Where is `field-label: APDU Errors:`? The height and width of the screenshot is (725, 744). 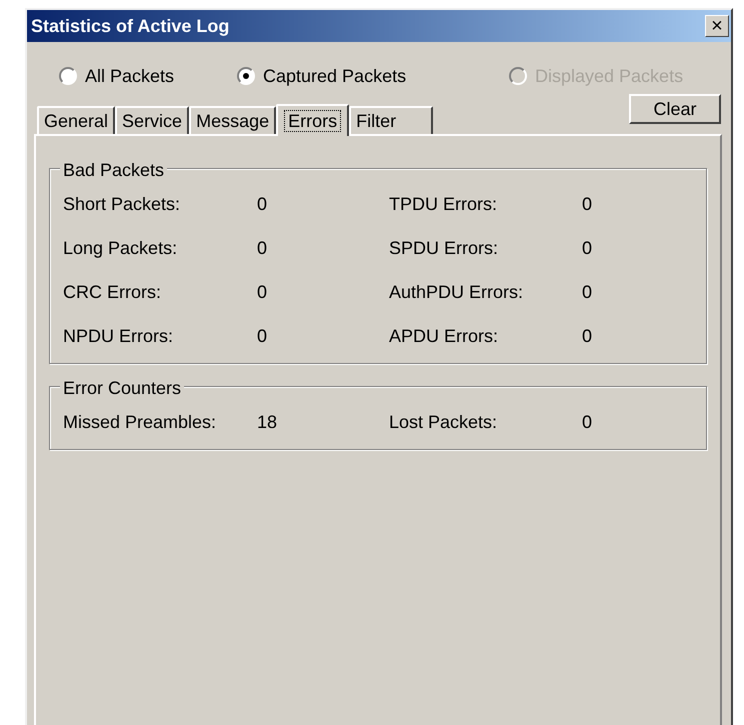 field-label: APDU Errors: is located at coordinates (443, 336).